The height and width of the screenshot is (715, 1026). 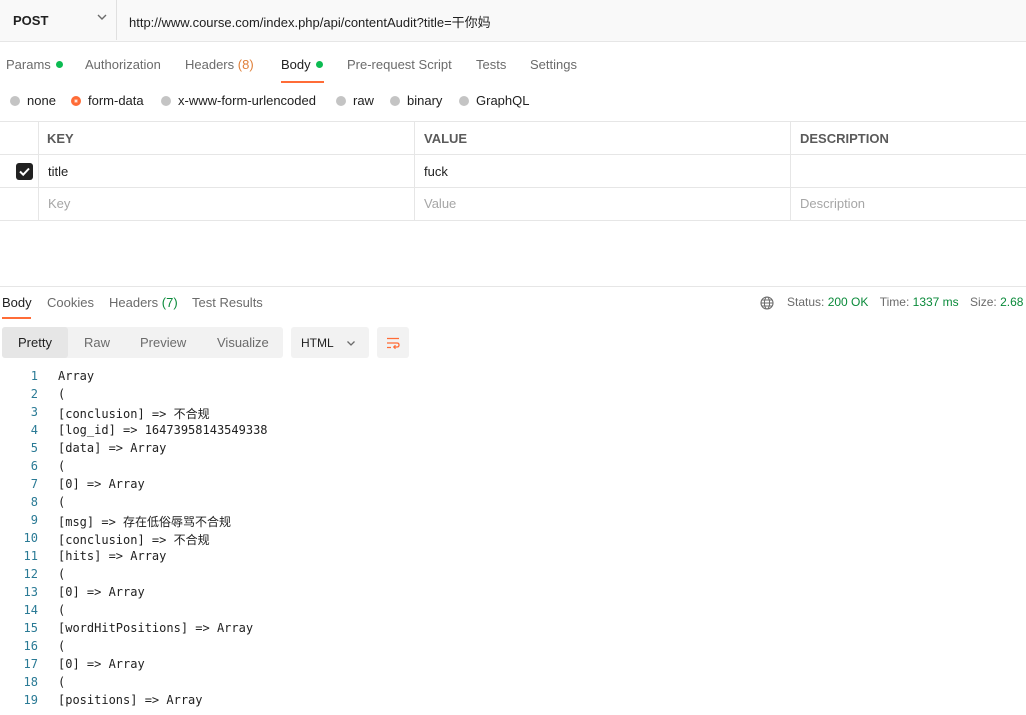 I want to click on tab-authorization: Authorization, so click(x=123, y=64).